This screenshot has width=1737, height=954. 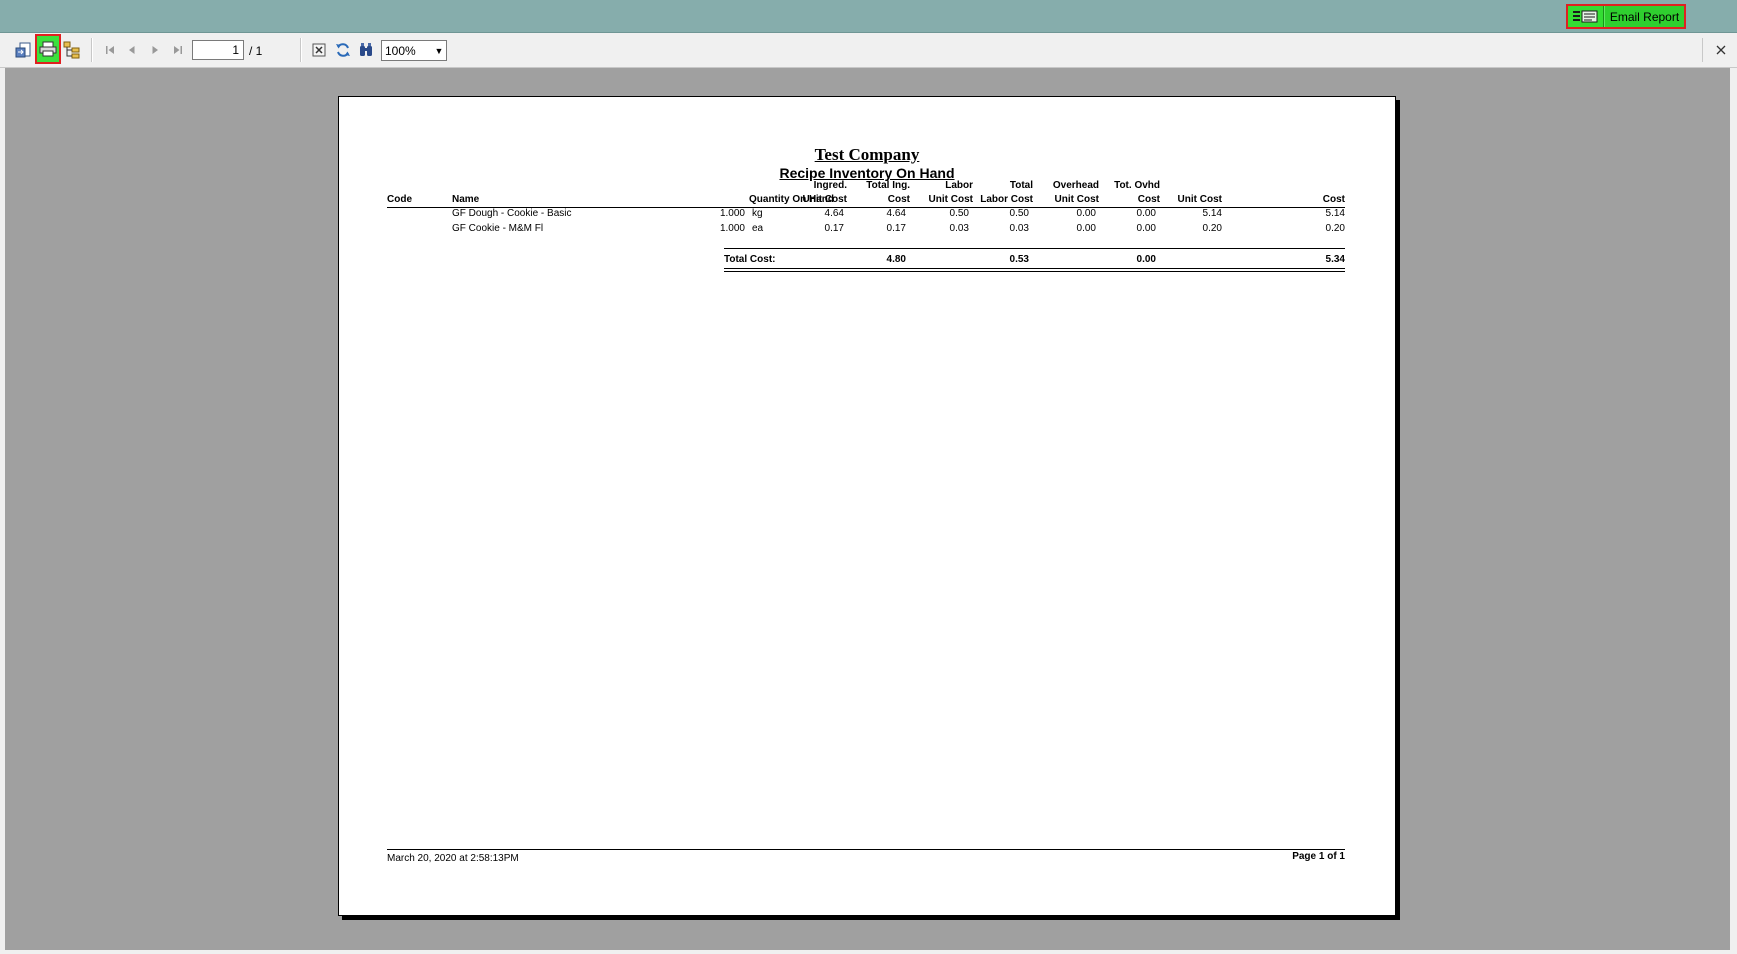 What do you see at coordinates (1021, 185) in the screenshot?
I see `header-totallabor-top: Total` at bounding box center [1021, 185].